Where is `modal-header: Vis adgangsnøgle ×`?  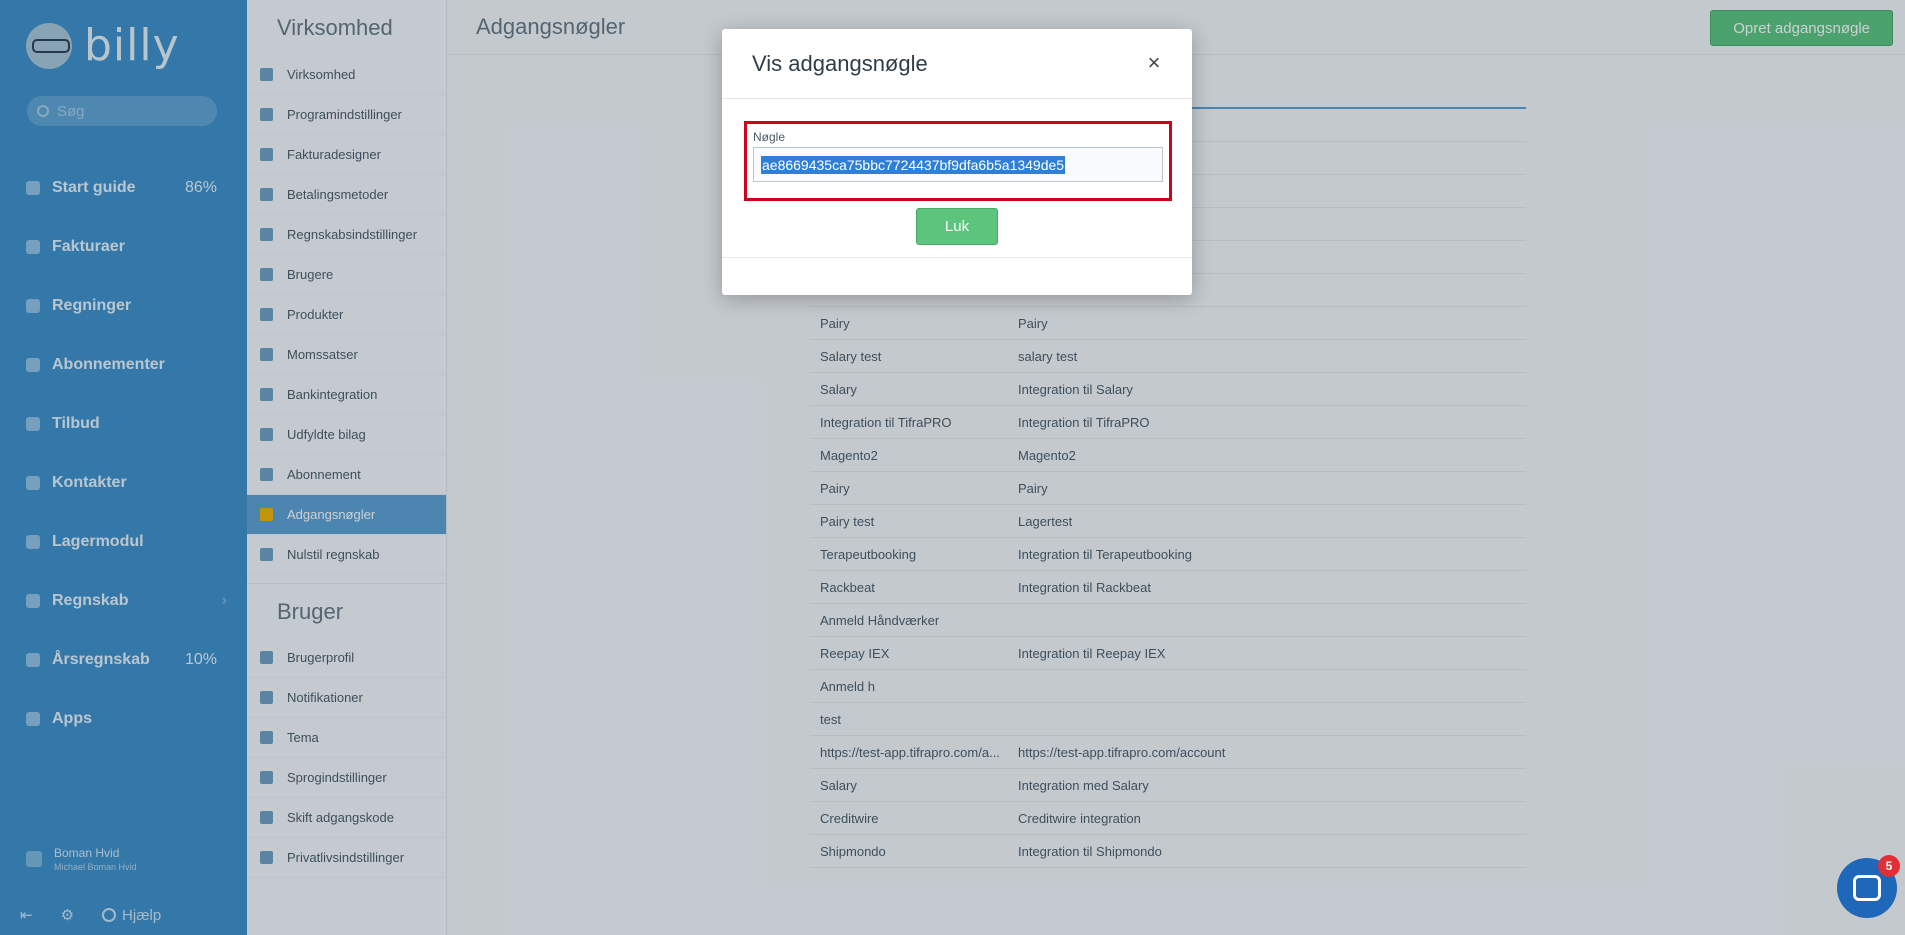
modal-header: Vis adgangsnøgle × is located at coordinates (957, 64).